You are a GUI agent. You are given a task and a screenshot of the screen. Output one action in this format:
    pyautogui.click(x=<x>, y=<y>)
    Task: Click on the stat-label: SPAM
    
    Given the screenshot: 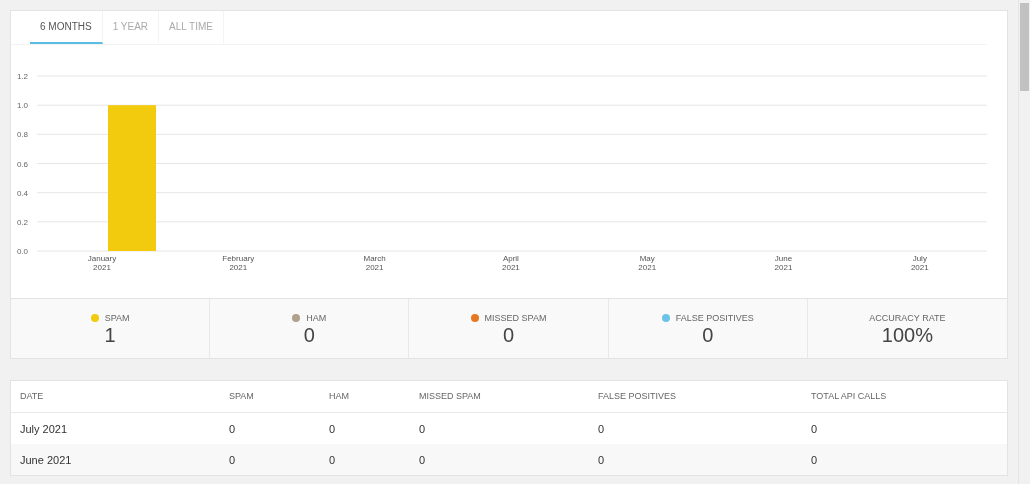 What is the action you would take?
    pyautogui.click(x=117, y=318)
    